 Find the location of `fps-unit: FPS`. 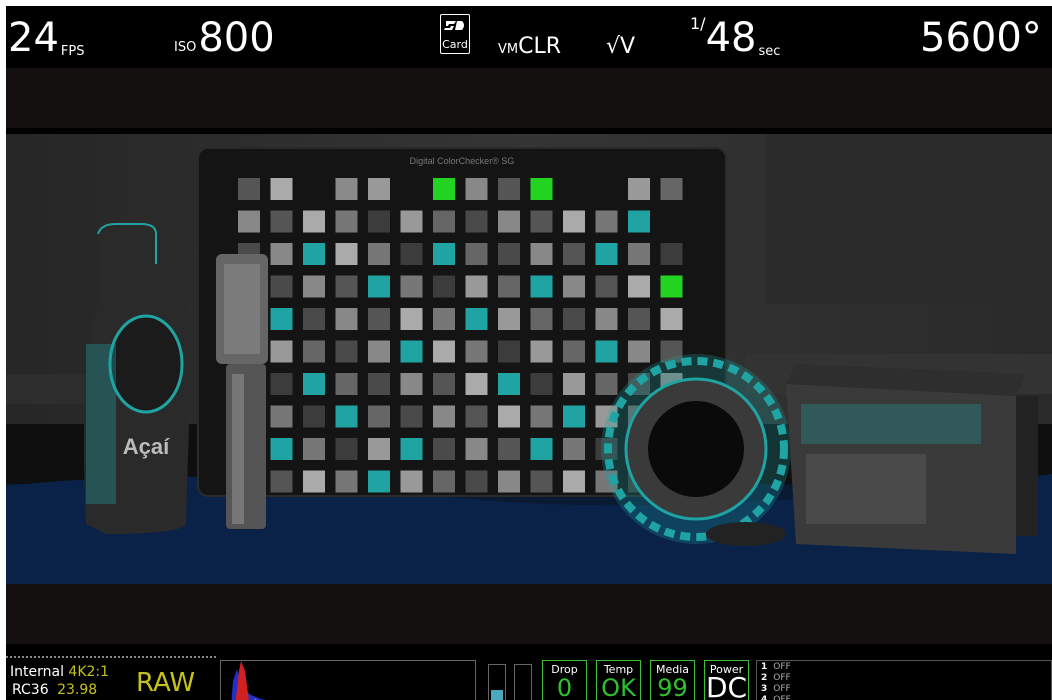

fps-unit: FPS is located at coordinates (72, 51).